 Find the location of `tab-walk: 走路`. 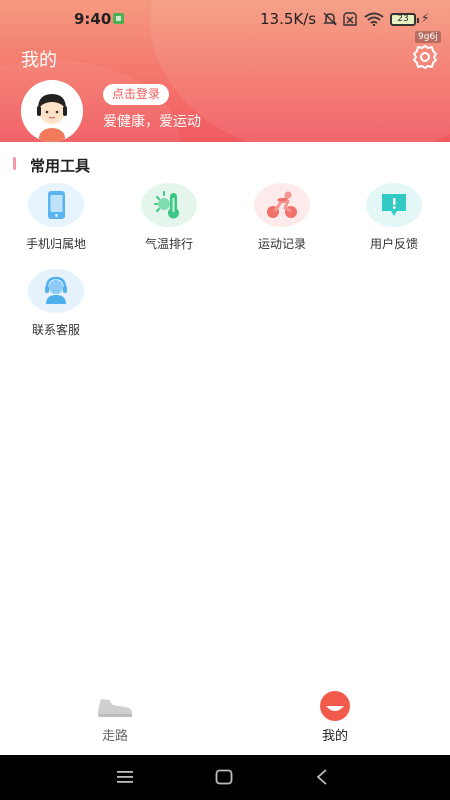

tab-walk: 走路 is located at coordinates (115, 719).